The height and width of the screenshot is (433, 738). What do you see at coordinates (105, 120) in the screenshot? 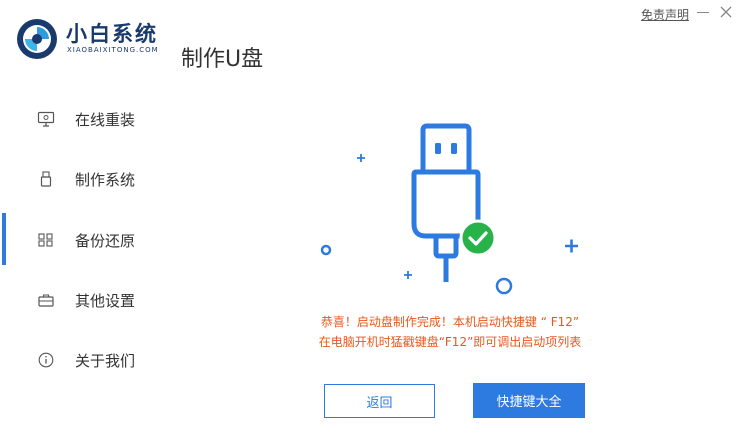
I see `sidebar-item-label: 在线重装` at bounding box center [105, 120].